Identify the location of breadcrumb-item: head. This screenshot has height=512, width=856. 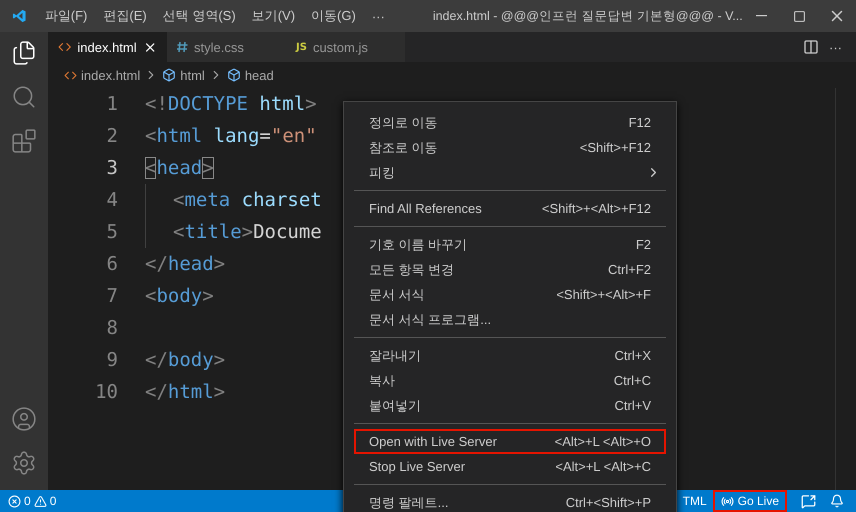
(259, 75).